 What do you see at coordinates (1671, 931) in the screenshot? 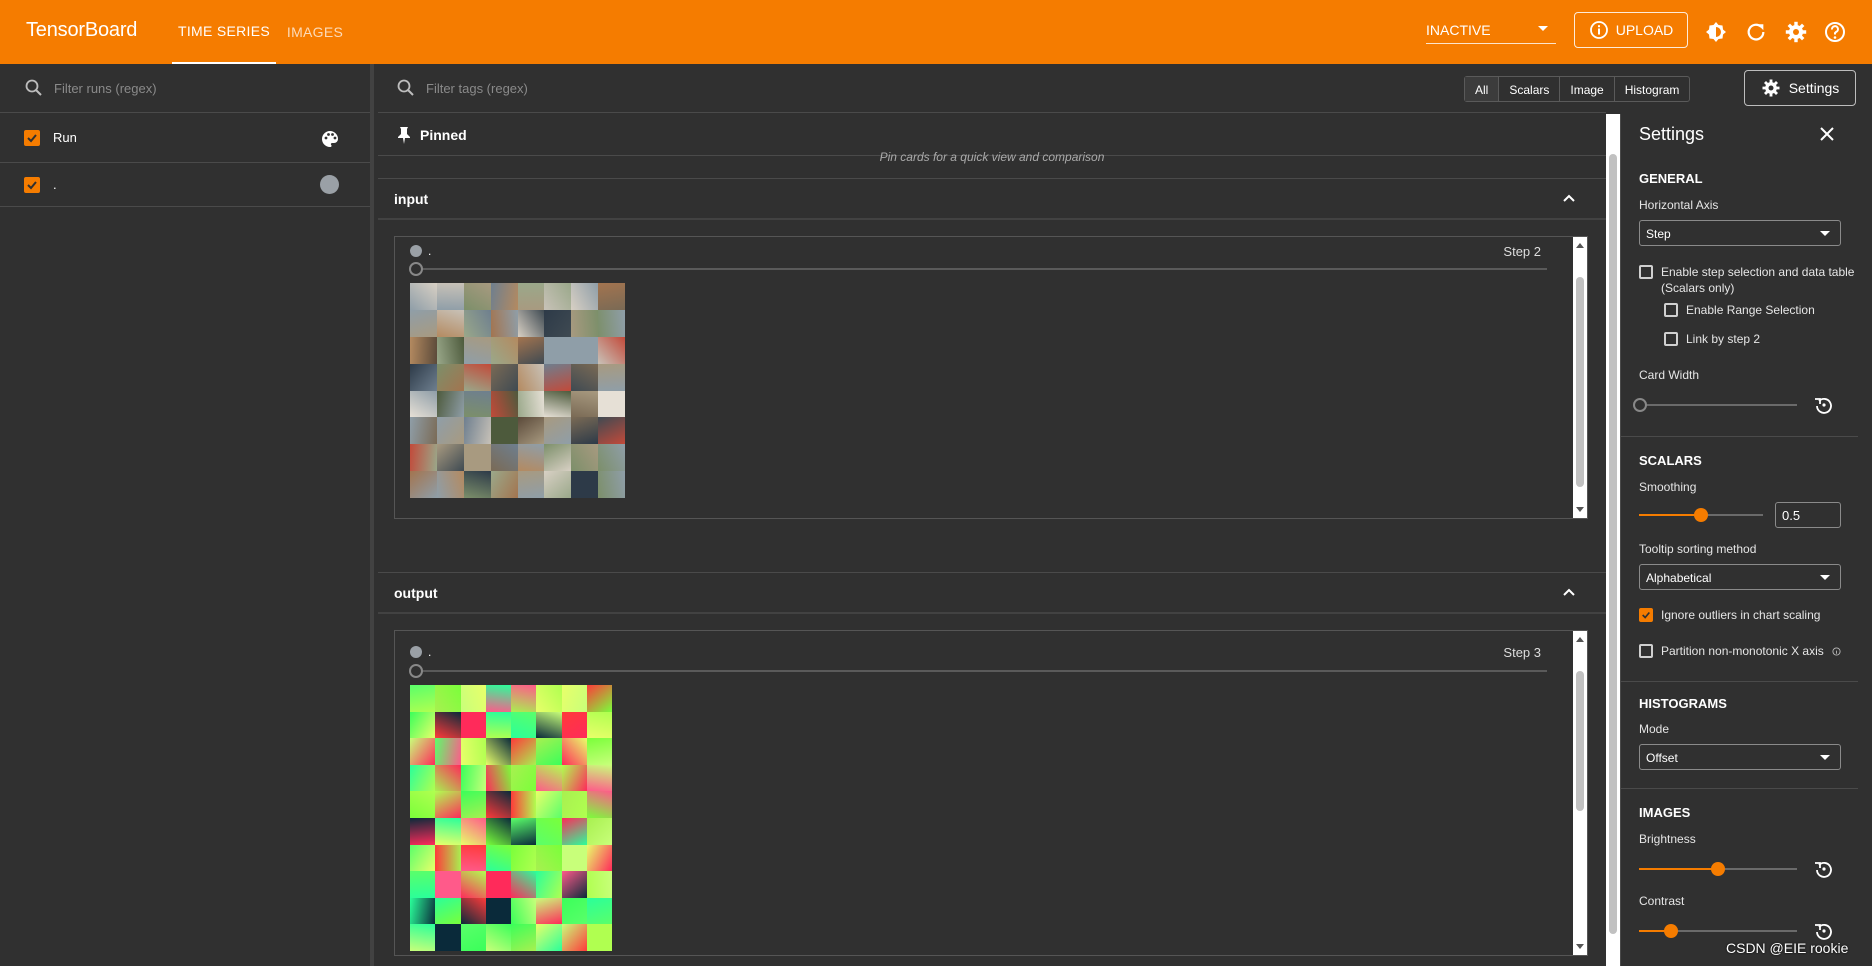
I see `contrast-knob` at bounding box center [1671, 931].